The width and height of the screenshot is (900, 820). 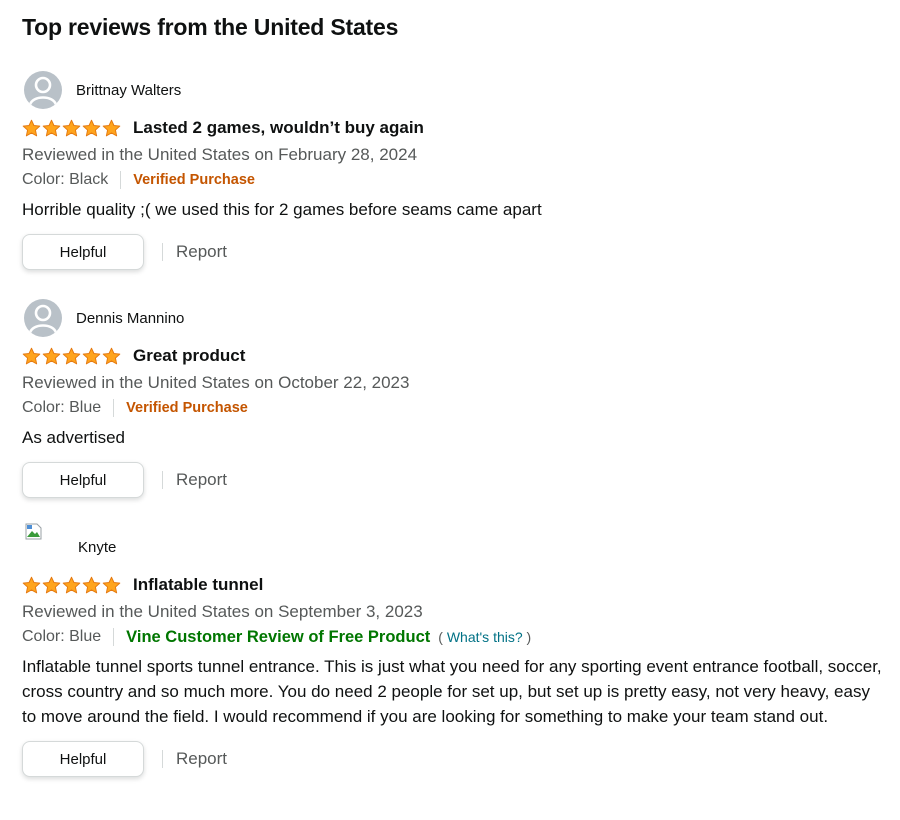 I want to click on review-title: Inflatable tunnel, so click(x=198, y=585).